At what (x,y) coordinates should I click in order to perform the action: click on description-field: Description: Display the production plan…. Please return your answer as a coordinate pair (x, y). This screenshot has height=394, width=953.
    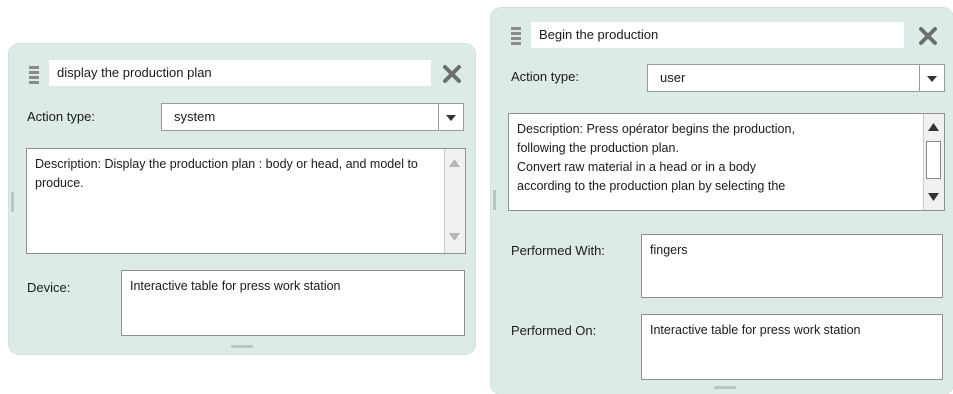
    Looking at the image, I should click on (246, 201).